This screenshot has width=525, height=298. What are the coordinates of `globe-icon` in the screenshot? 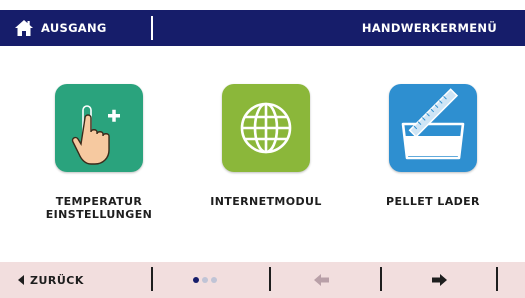 It's located at (266, 128).